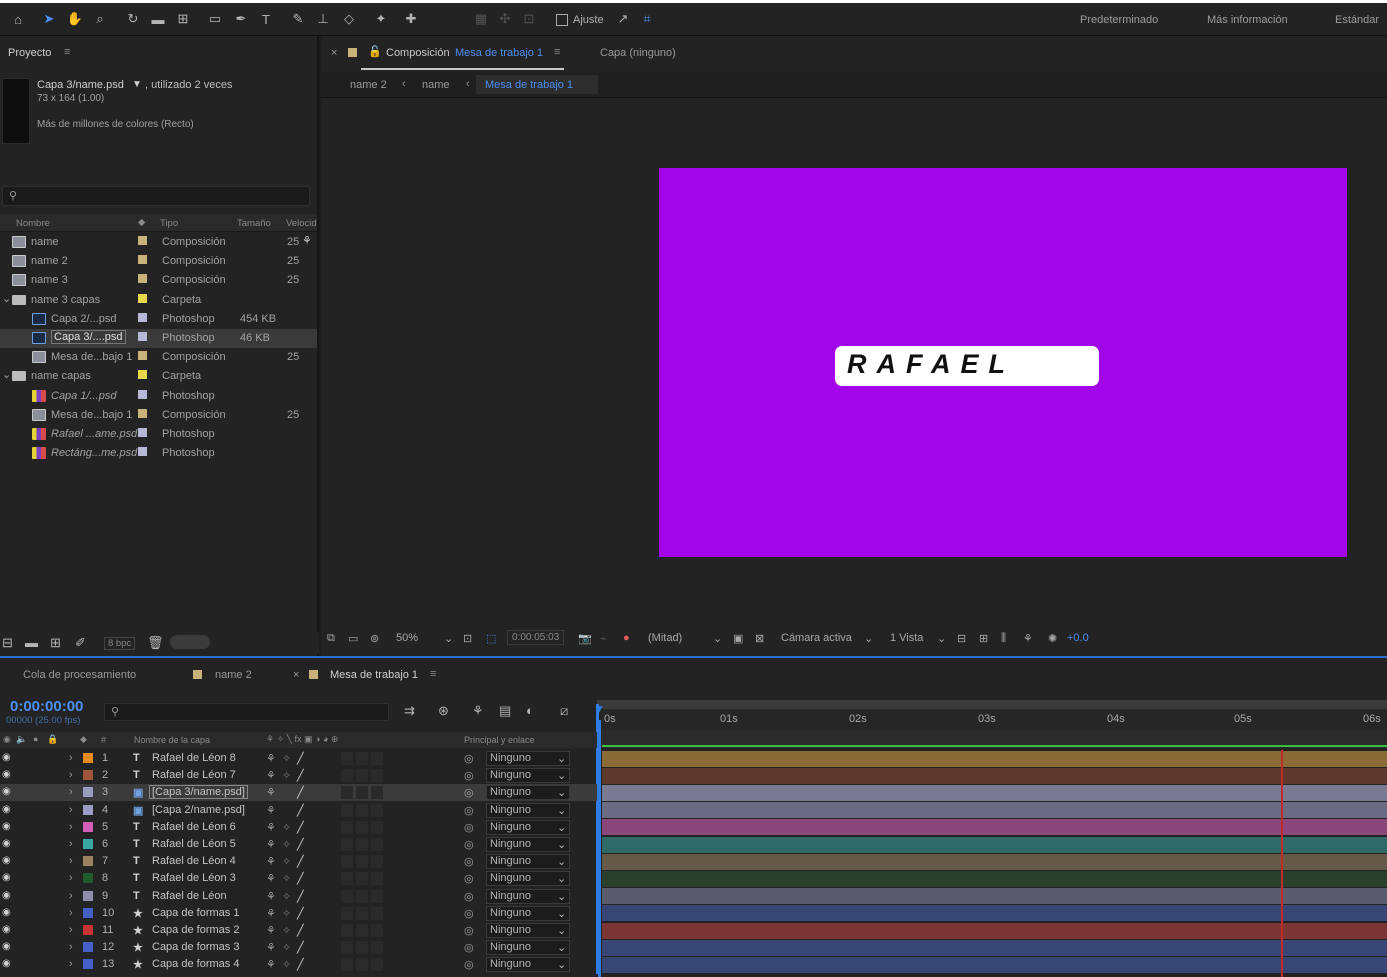 This screenshot has width=1387, height=977. What do you see at coordinates (626, 638) in the screenshot?
I see `channels-icon: ●` at bounding box center [626, 638].